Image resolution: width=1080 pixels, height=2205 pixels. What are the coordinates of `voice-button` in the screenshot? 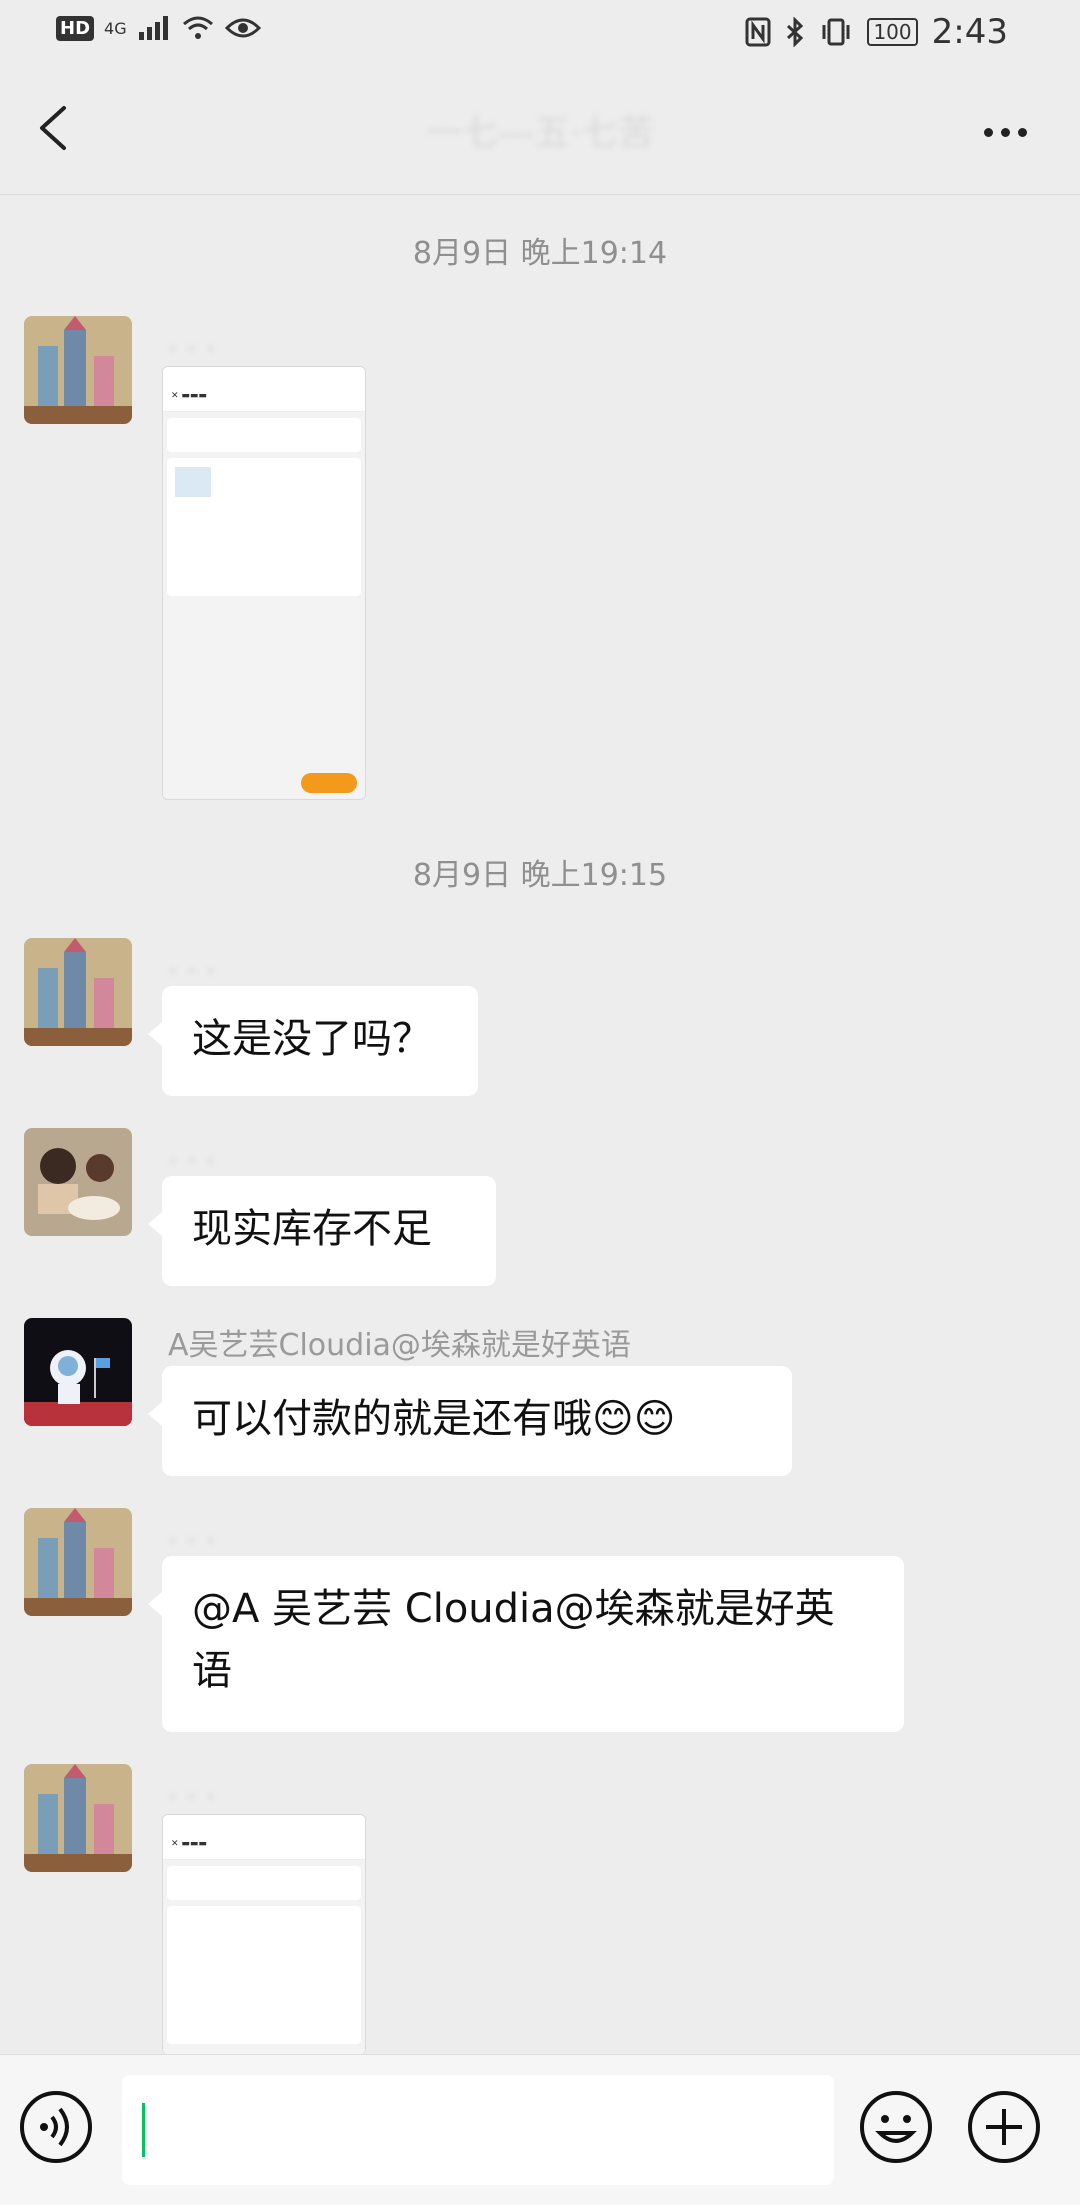 It's located at (56, 2127).